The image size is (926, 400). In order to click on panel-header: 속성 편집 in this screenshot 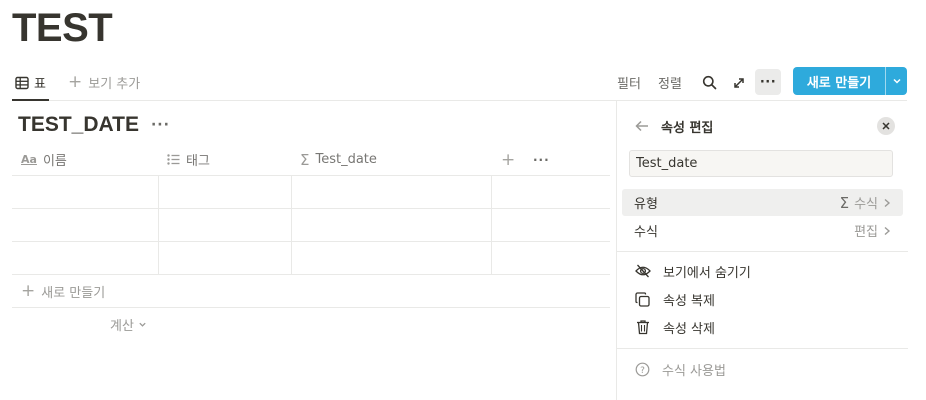, I will do `click(765, 126)`.